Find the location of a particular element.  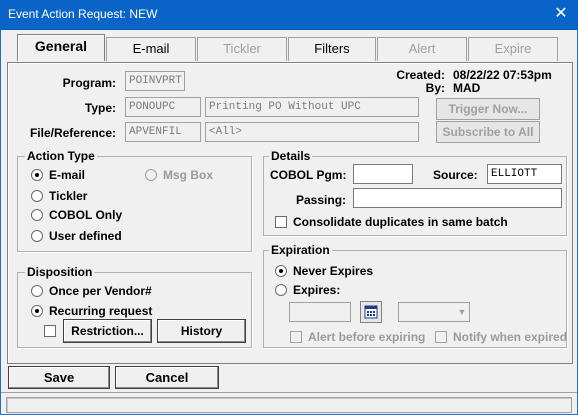

file-reference-label: File/Reference: is located at coordinates (72, 133).